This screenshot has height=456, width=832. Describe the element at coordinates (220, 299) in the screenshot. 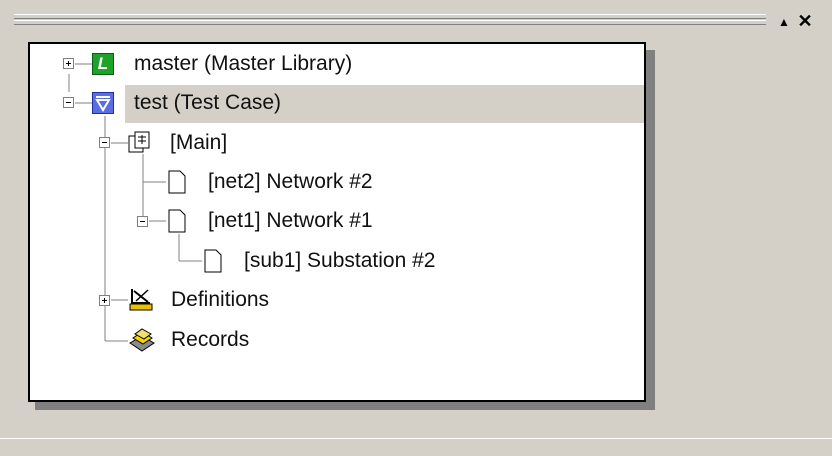

I see `tree-node-label: Definitions` at that location.